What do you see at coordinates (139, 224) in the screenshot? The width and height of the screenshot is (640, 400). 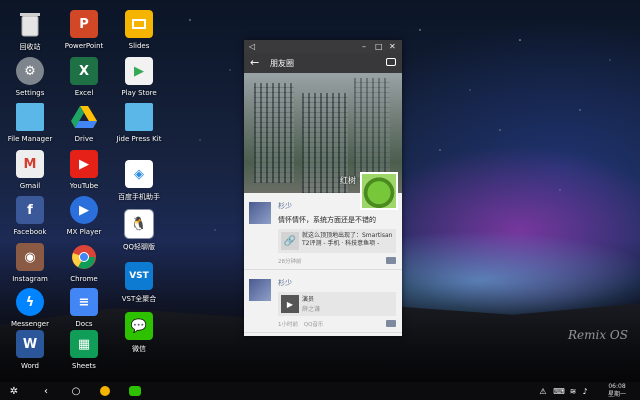 I see `qq-icon: 🐧` at bounding box center [139, 224].